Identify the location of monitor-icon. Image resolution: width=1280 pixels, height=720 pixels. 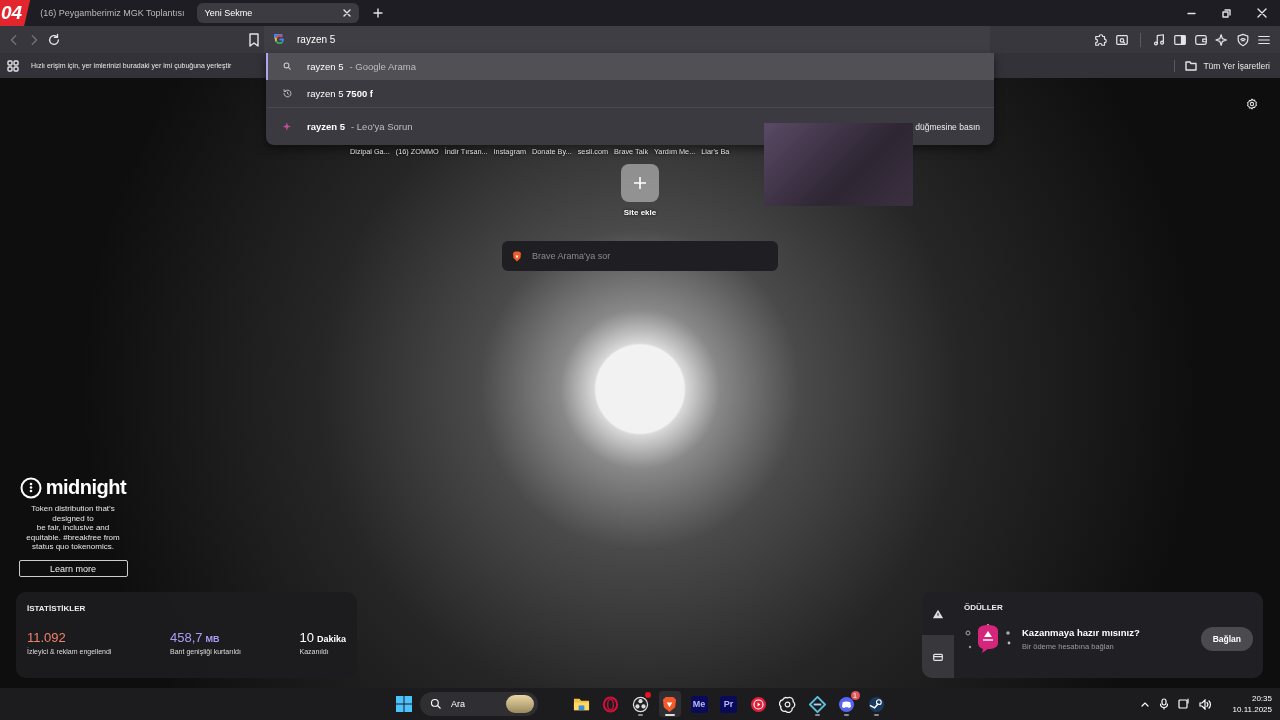
(1183, 704).